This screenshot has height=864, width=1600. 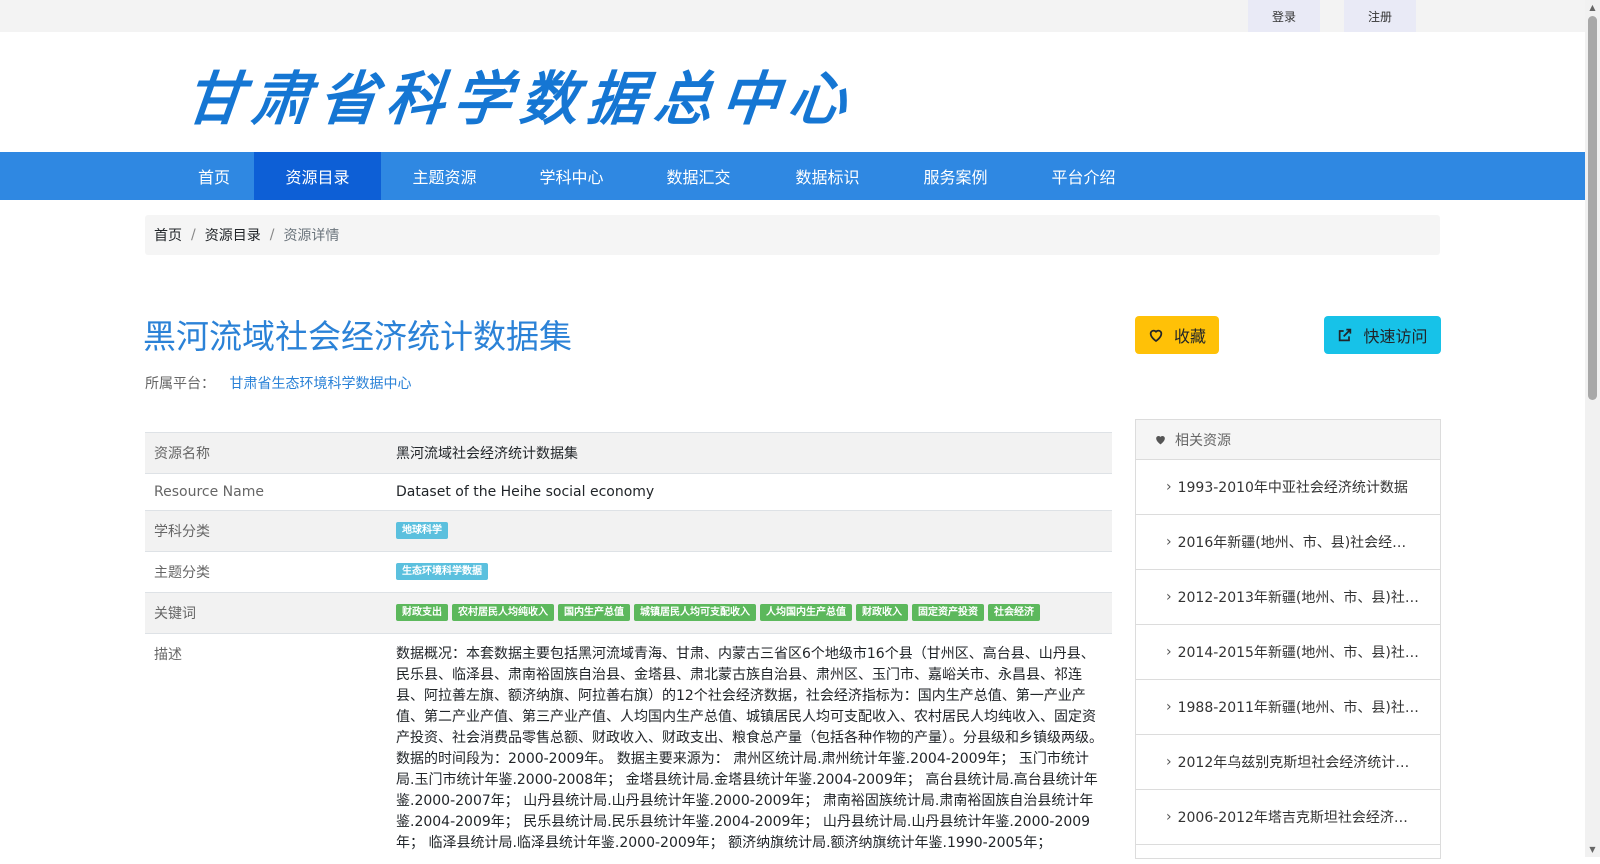 What do you see at coordinates (266, 531) in the screenshot?
I see `subject-label: 学科分类` at bounding box center [266, 531].